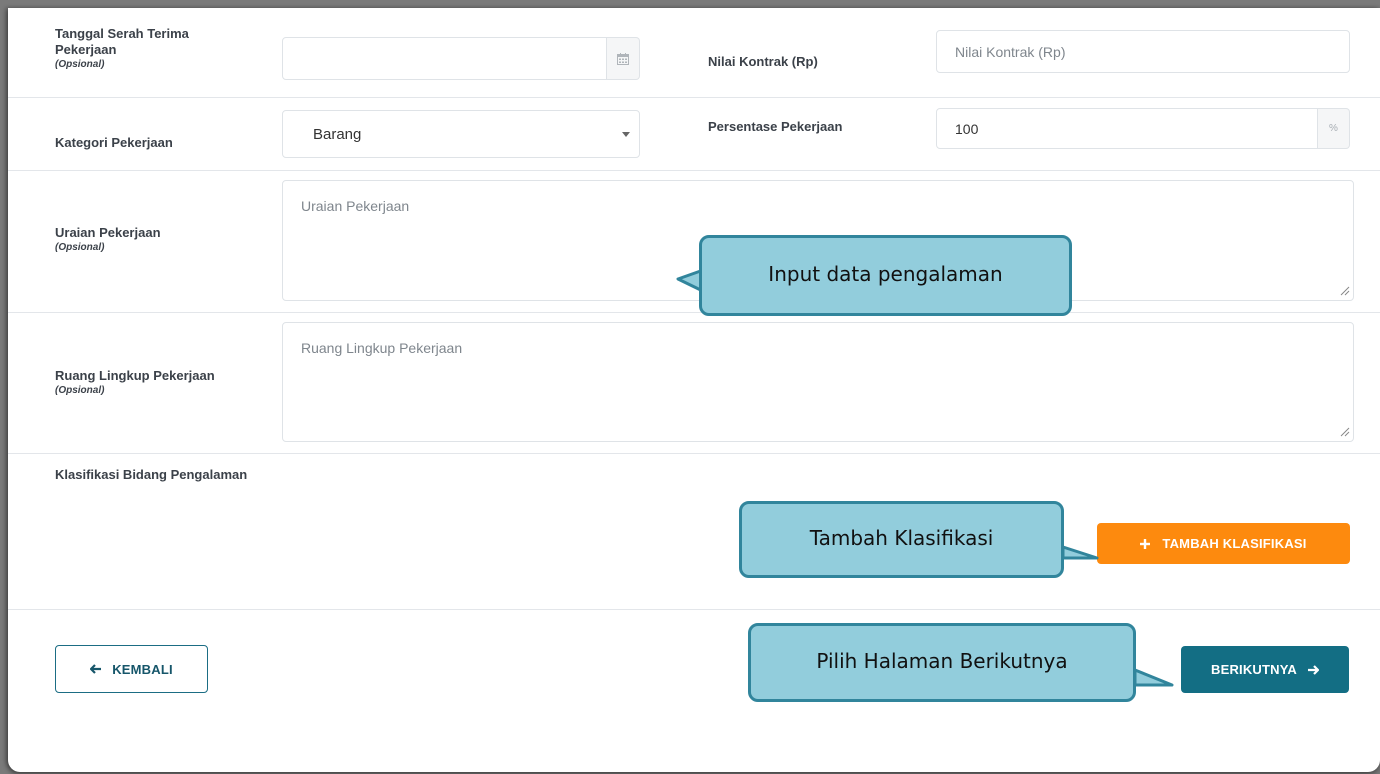 This screenshot has width=1380, height=774. Describe the element at coordinates (885, 275) in the screenshot. I see `callout-input-data: Input data pengalaman` at that location.